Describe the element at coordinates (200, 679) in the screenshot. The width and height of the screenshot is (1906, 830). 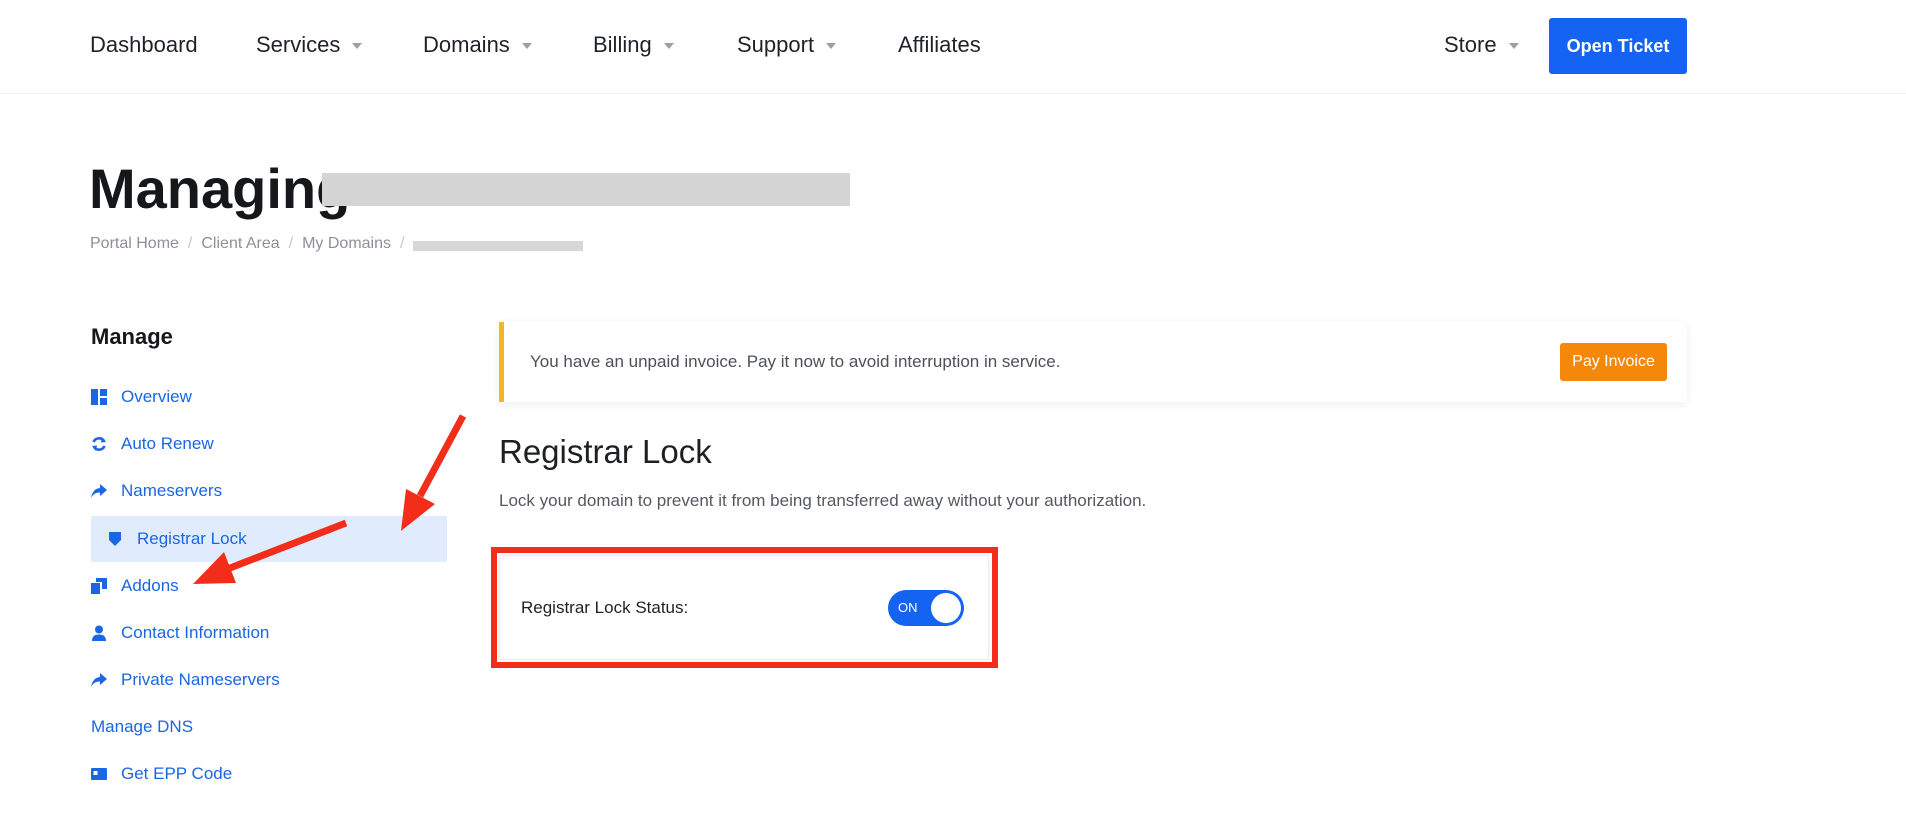
I see `sidebar-item-label: Private Nameservers` at that location.